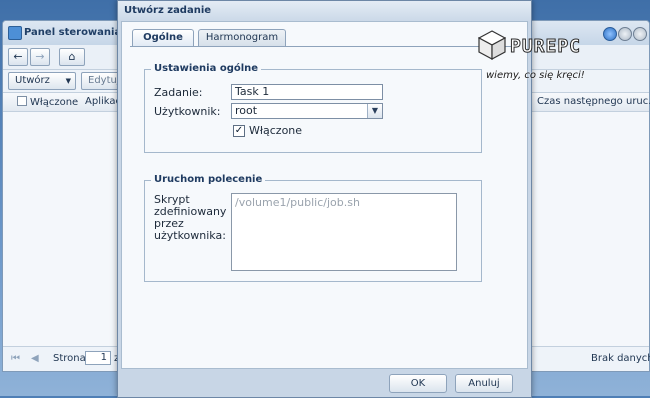  Describe the element at coordinates (163, 38) in the screenshot. I see `tab-general: Ogólne` at that location.